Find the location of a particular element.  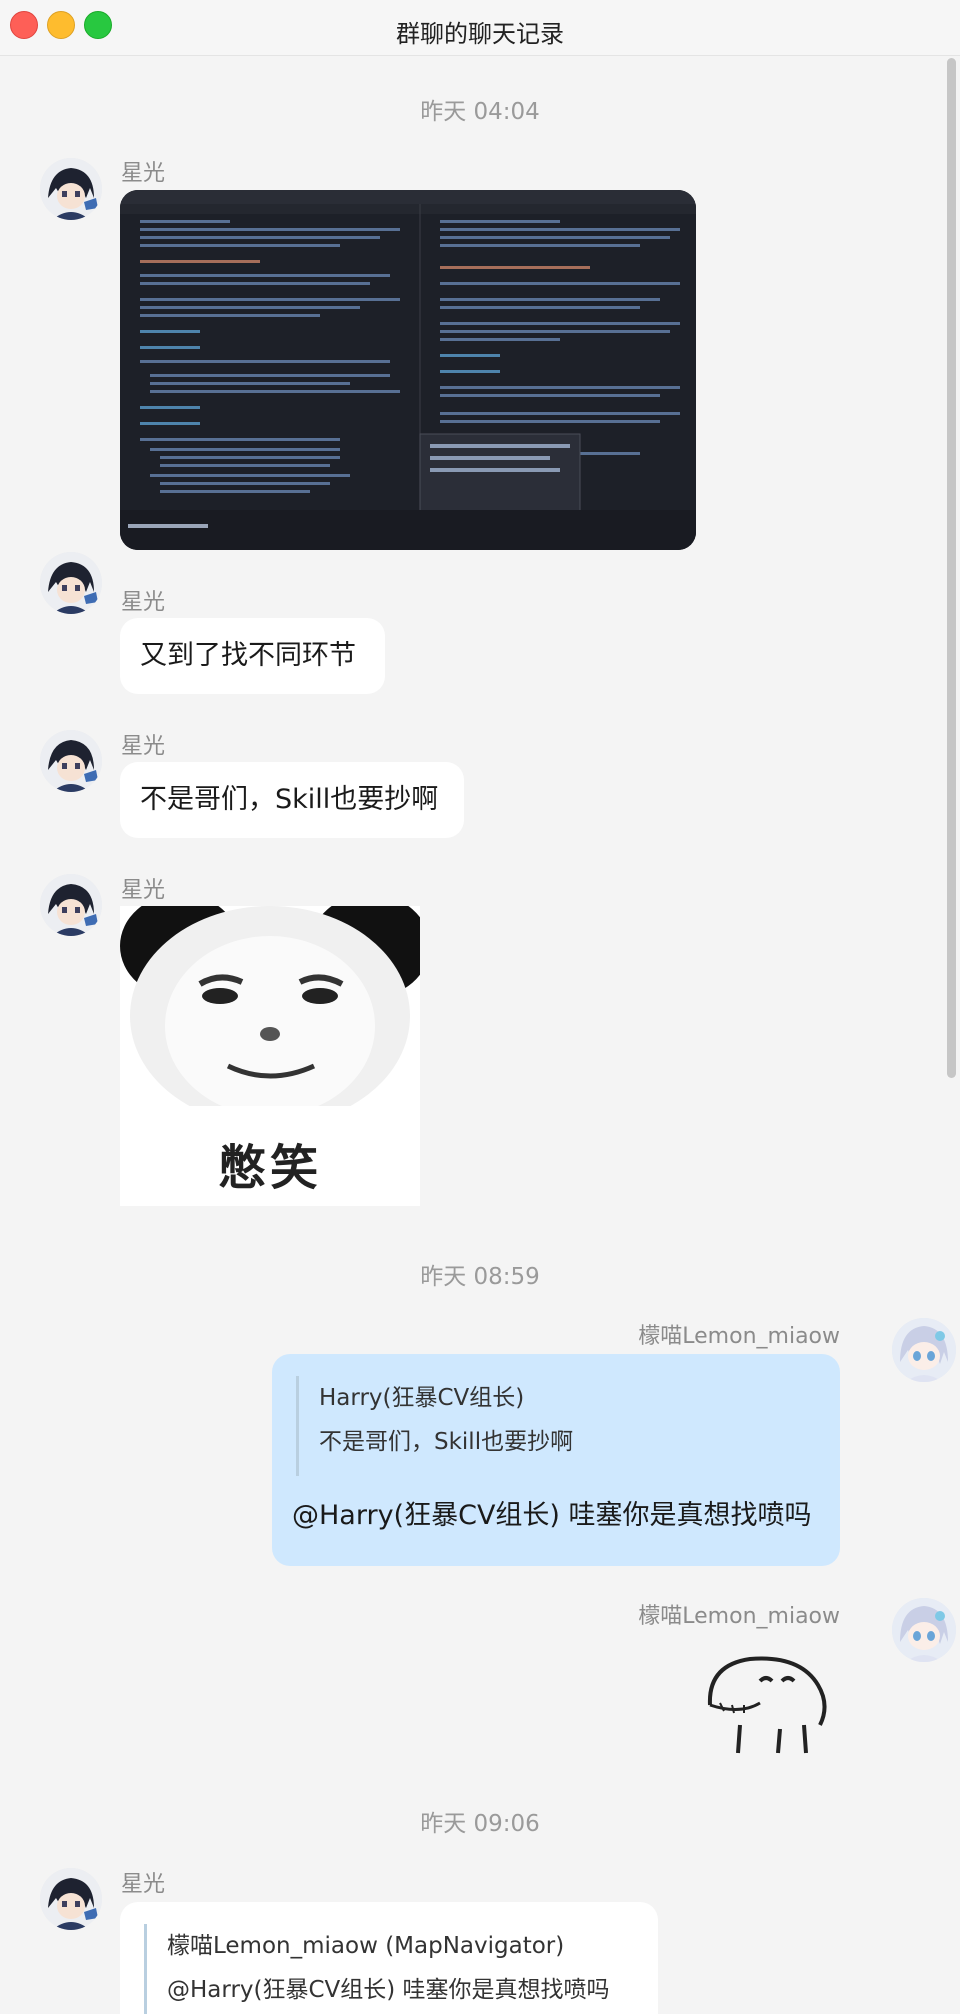

timestamp: 昨天 09:06 is located at coordinates (480, 1824).